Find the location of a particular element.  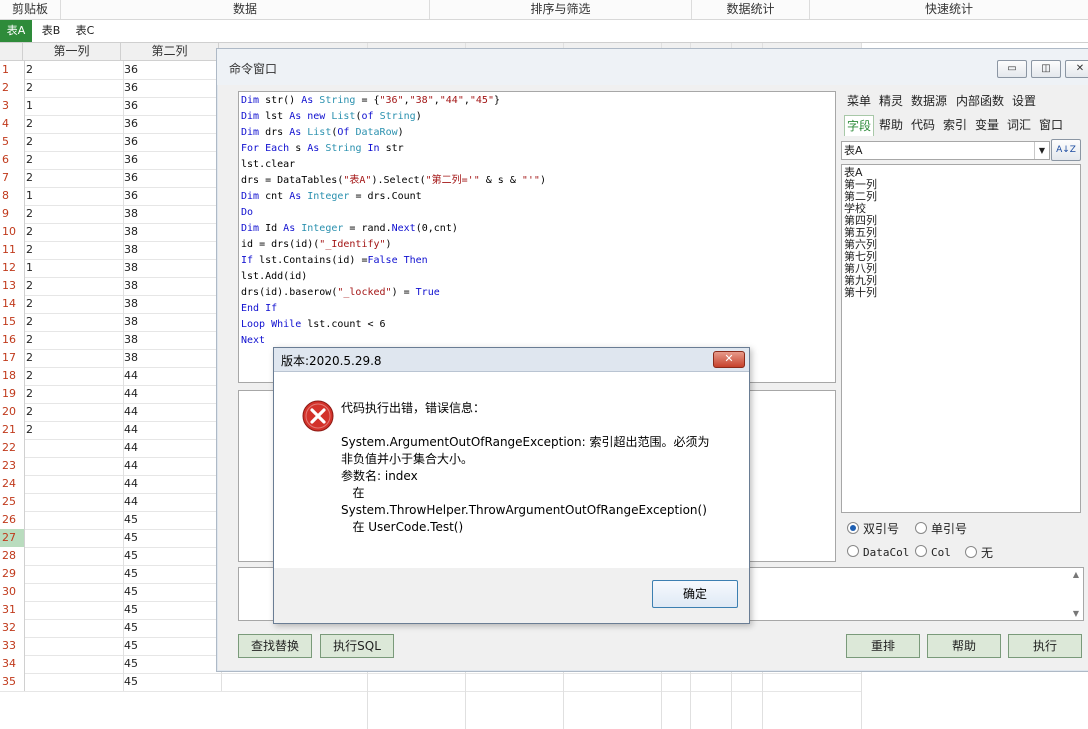

row-number: 26 is located at coordinates (12, 520).